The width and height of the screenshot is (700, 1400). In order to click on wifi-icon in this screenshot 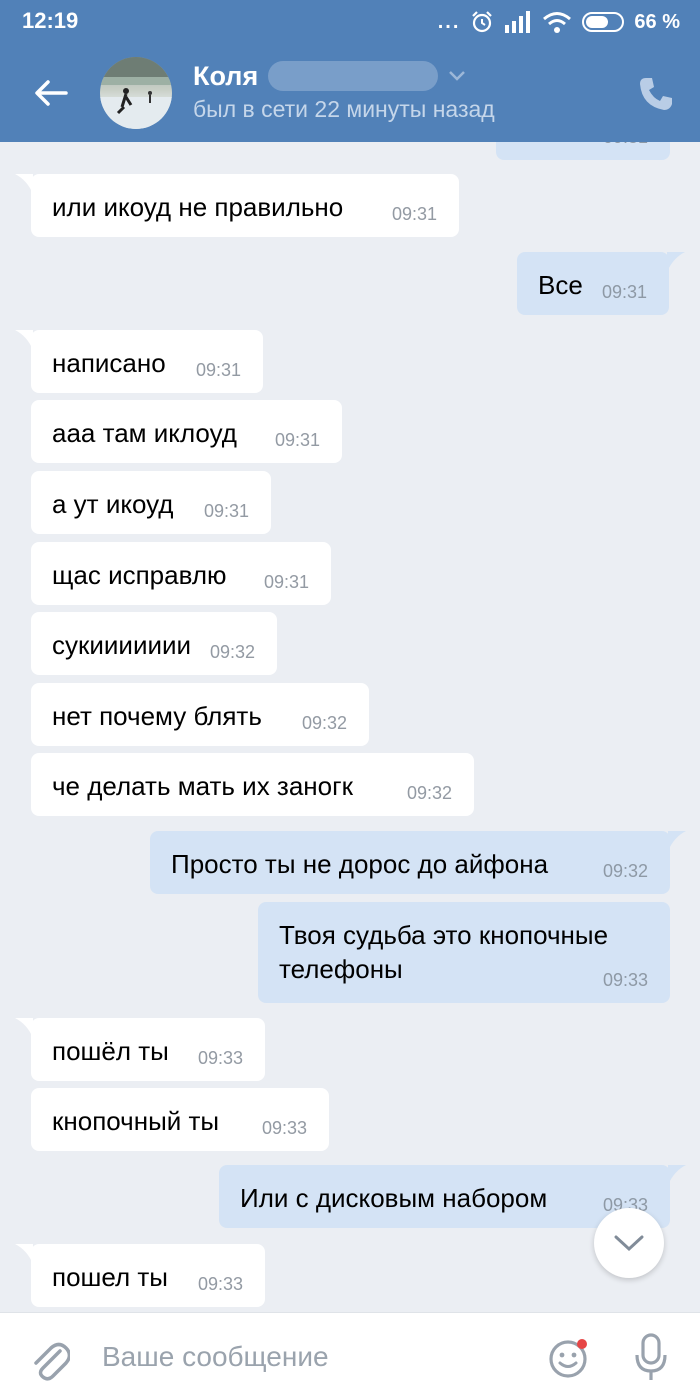, I will do `click(557, 22)`.